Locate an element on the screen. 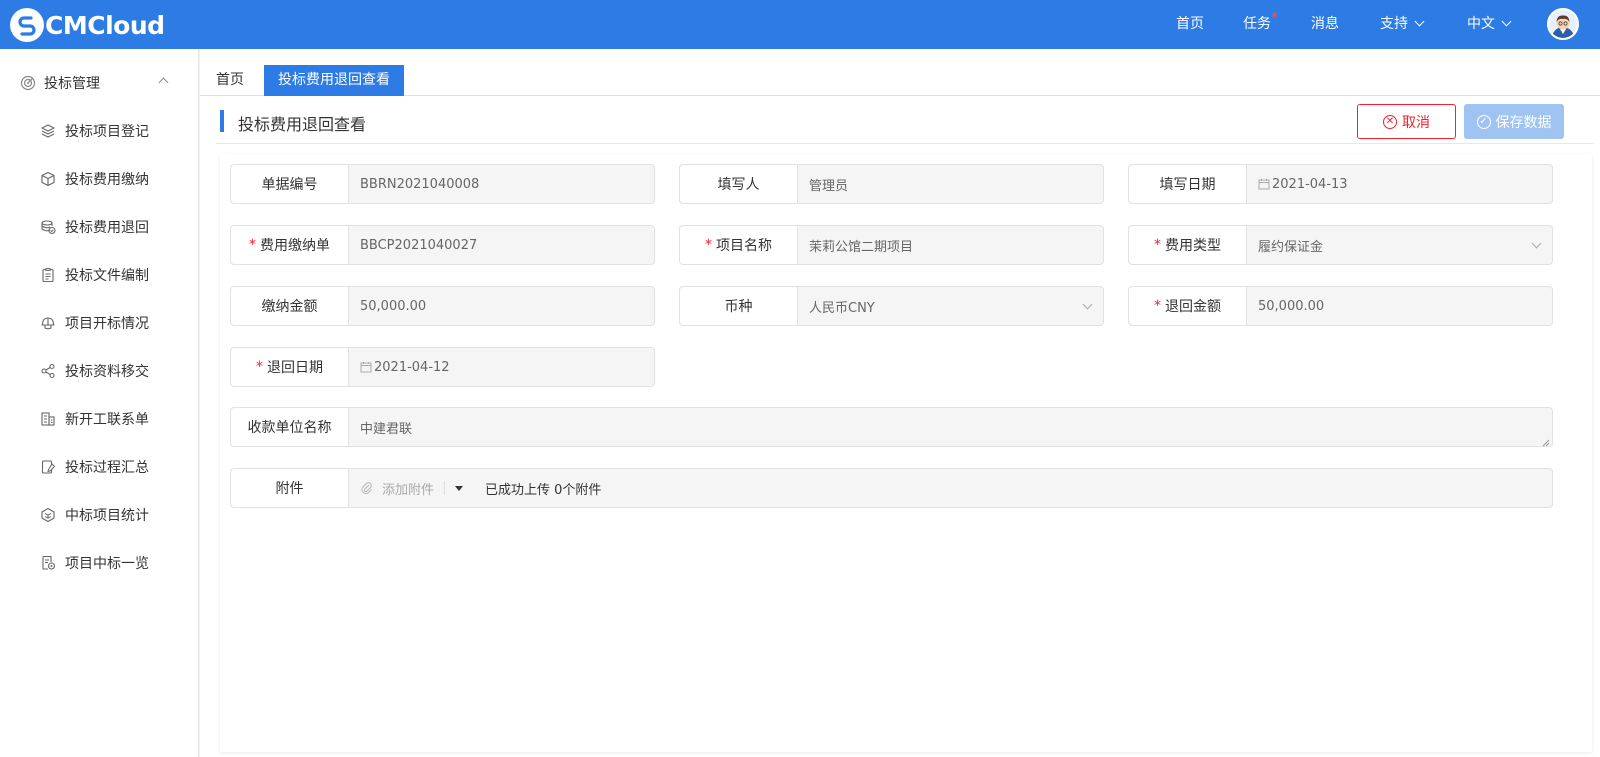 This screenshot has width=1600, height=757. field-label-text: 费用缴纳单 is located at coordinates (295, 246).